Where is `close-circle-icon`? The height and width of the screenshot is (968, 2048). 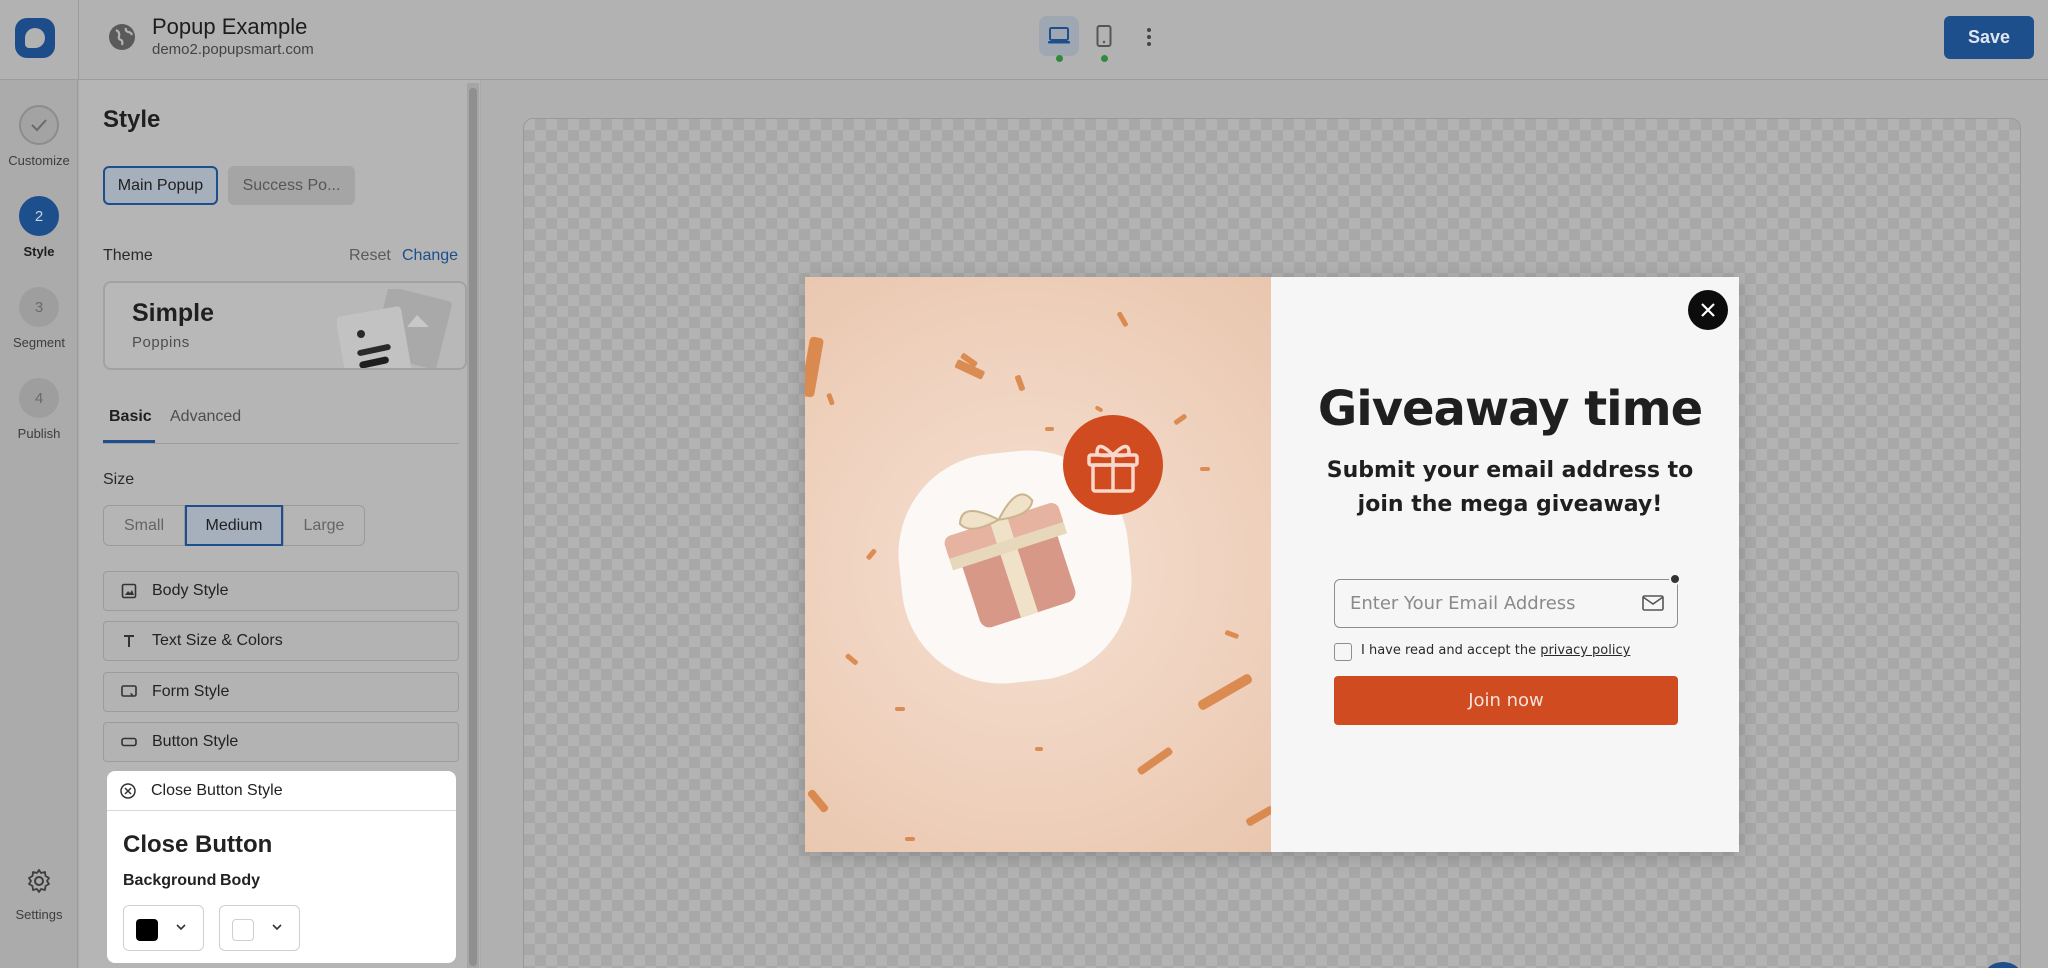 close-circle-icon is located at coordinates (128, 791).